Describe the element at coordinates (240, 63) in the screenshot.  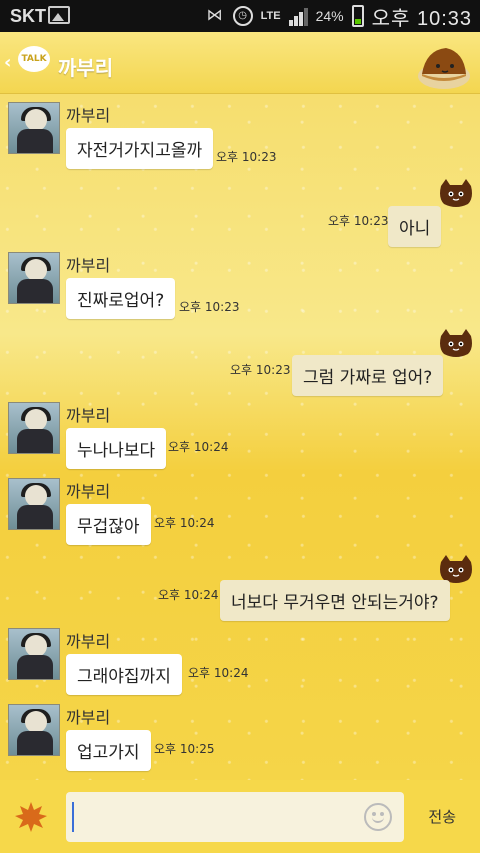
I see `chat-header: ‹ TALK 까부리` at that location.